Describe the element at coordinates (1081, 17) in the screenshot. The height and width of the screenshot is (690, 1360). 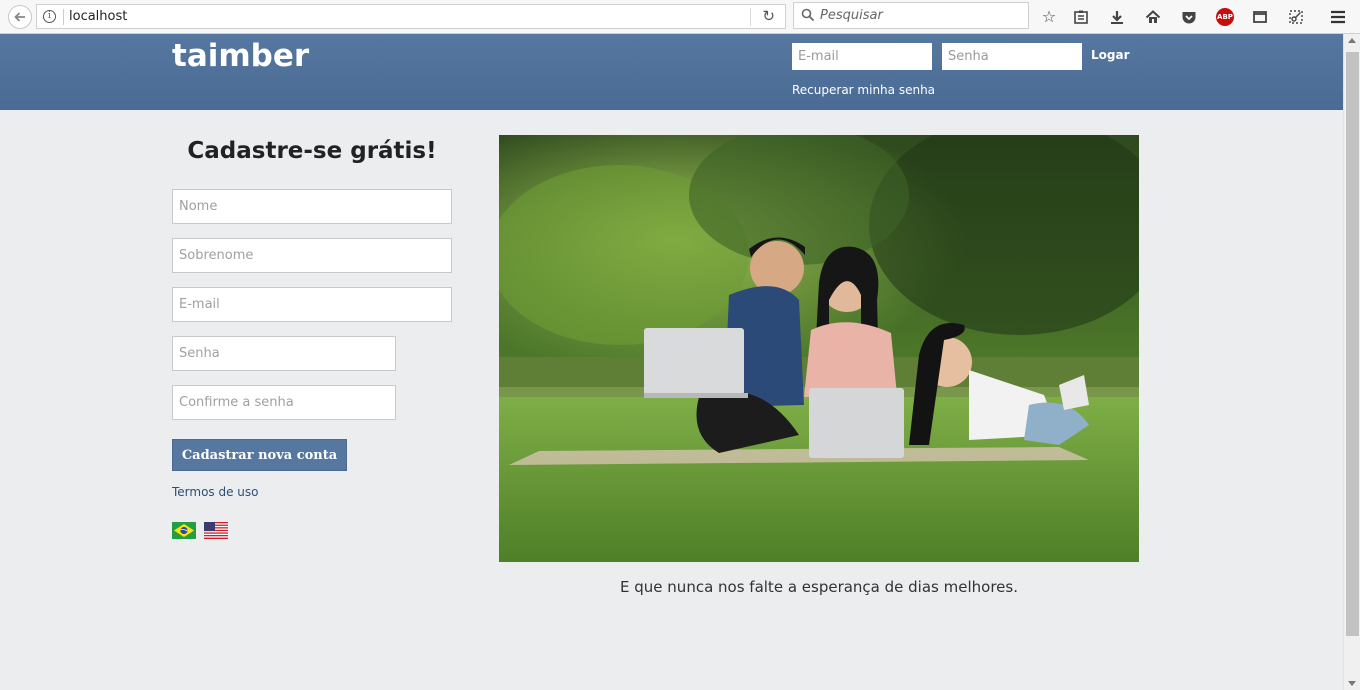
I see `reading-list-icon` at that location.